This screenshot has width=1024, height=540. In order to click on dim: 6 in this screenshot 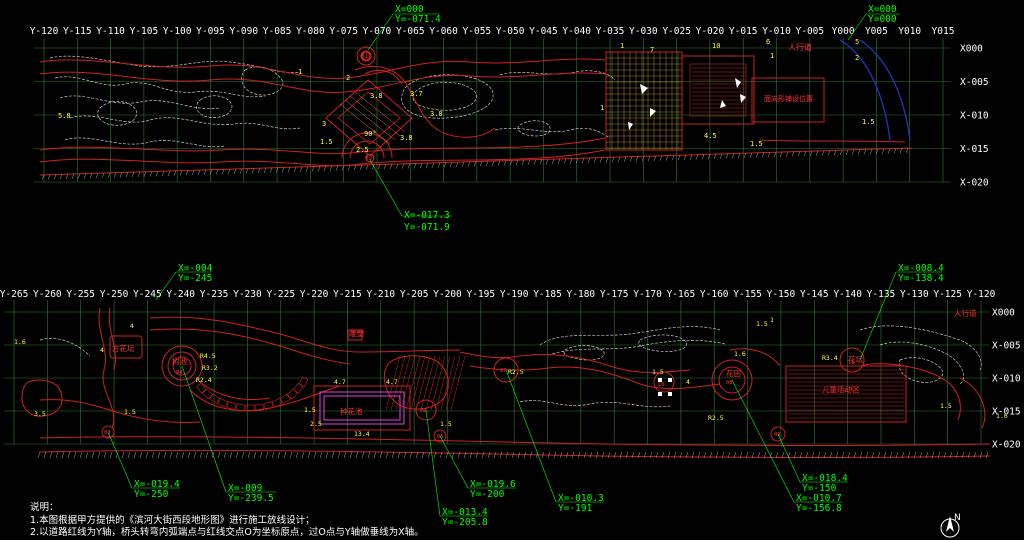, I will do `click(768, 42)`.